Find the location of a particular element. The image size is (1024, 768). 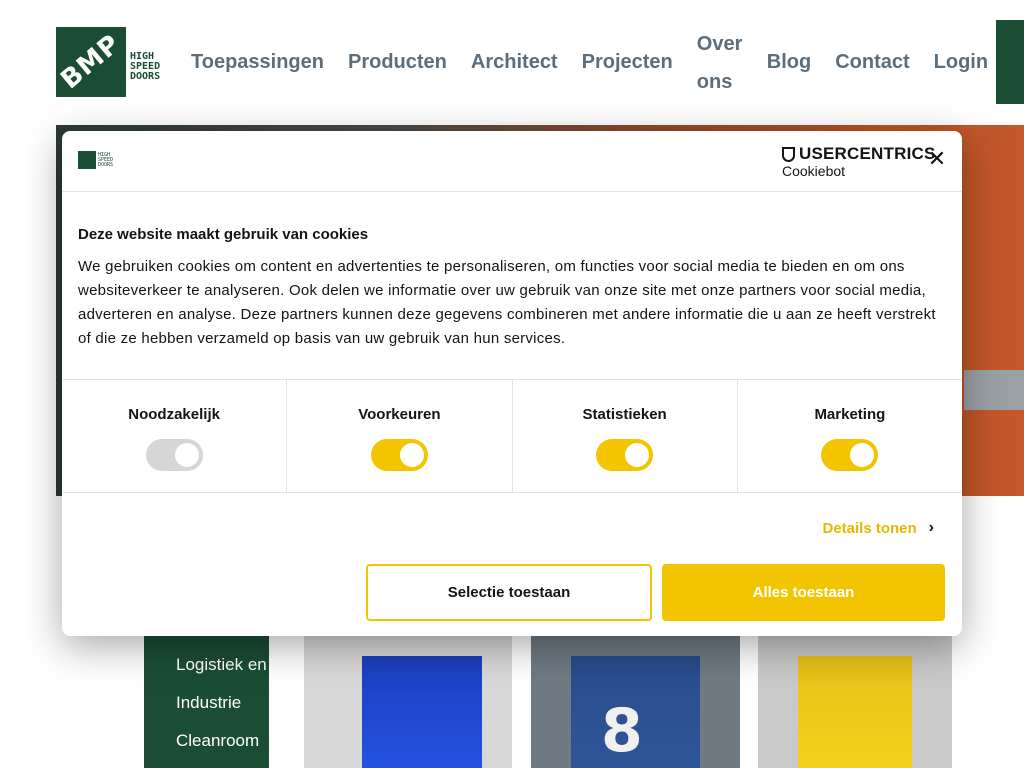

nav-projecten: Projecten is located at coordinates (627, 62).